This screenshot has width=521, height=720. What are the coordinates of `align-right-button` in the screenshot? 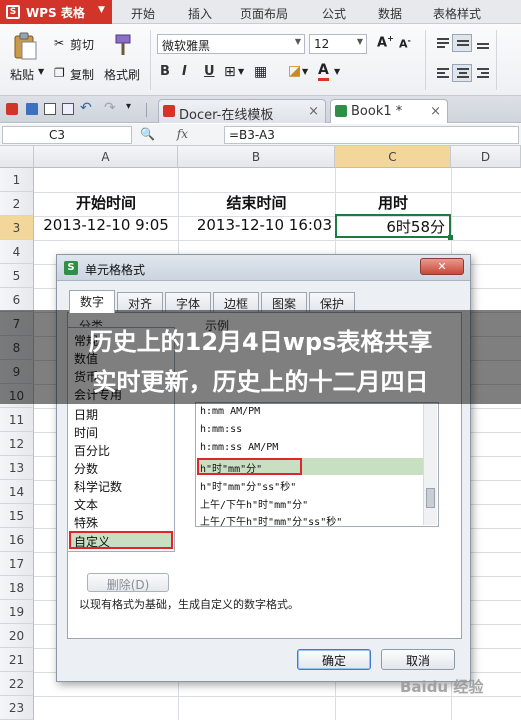 It's located at (482, 73).